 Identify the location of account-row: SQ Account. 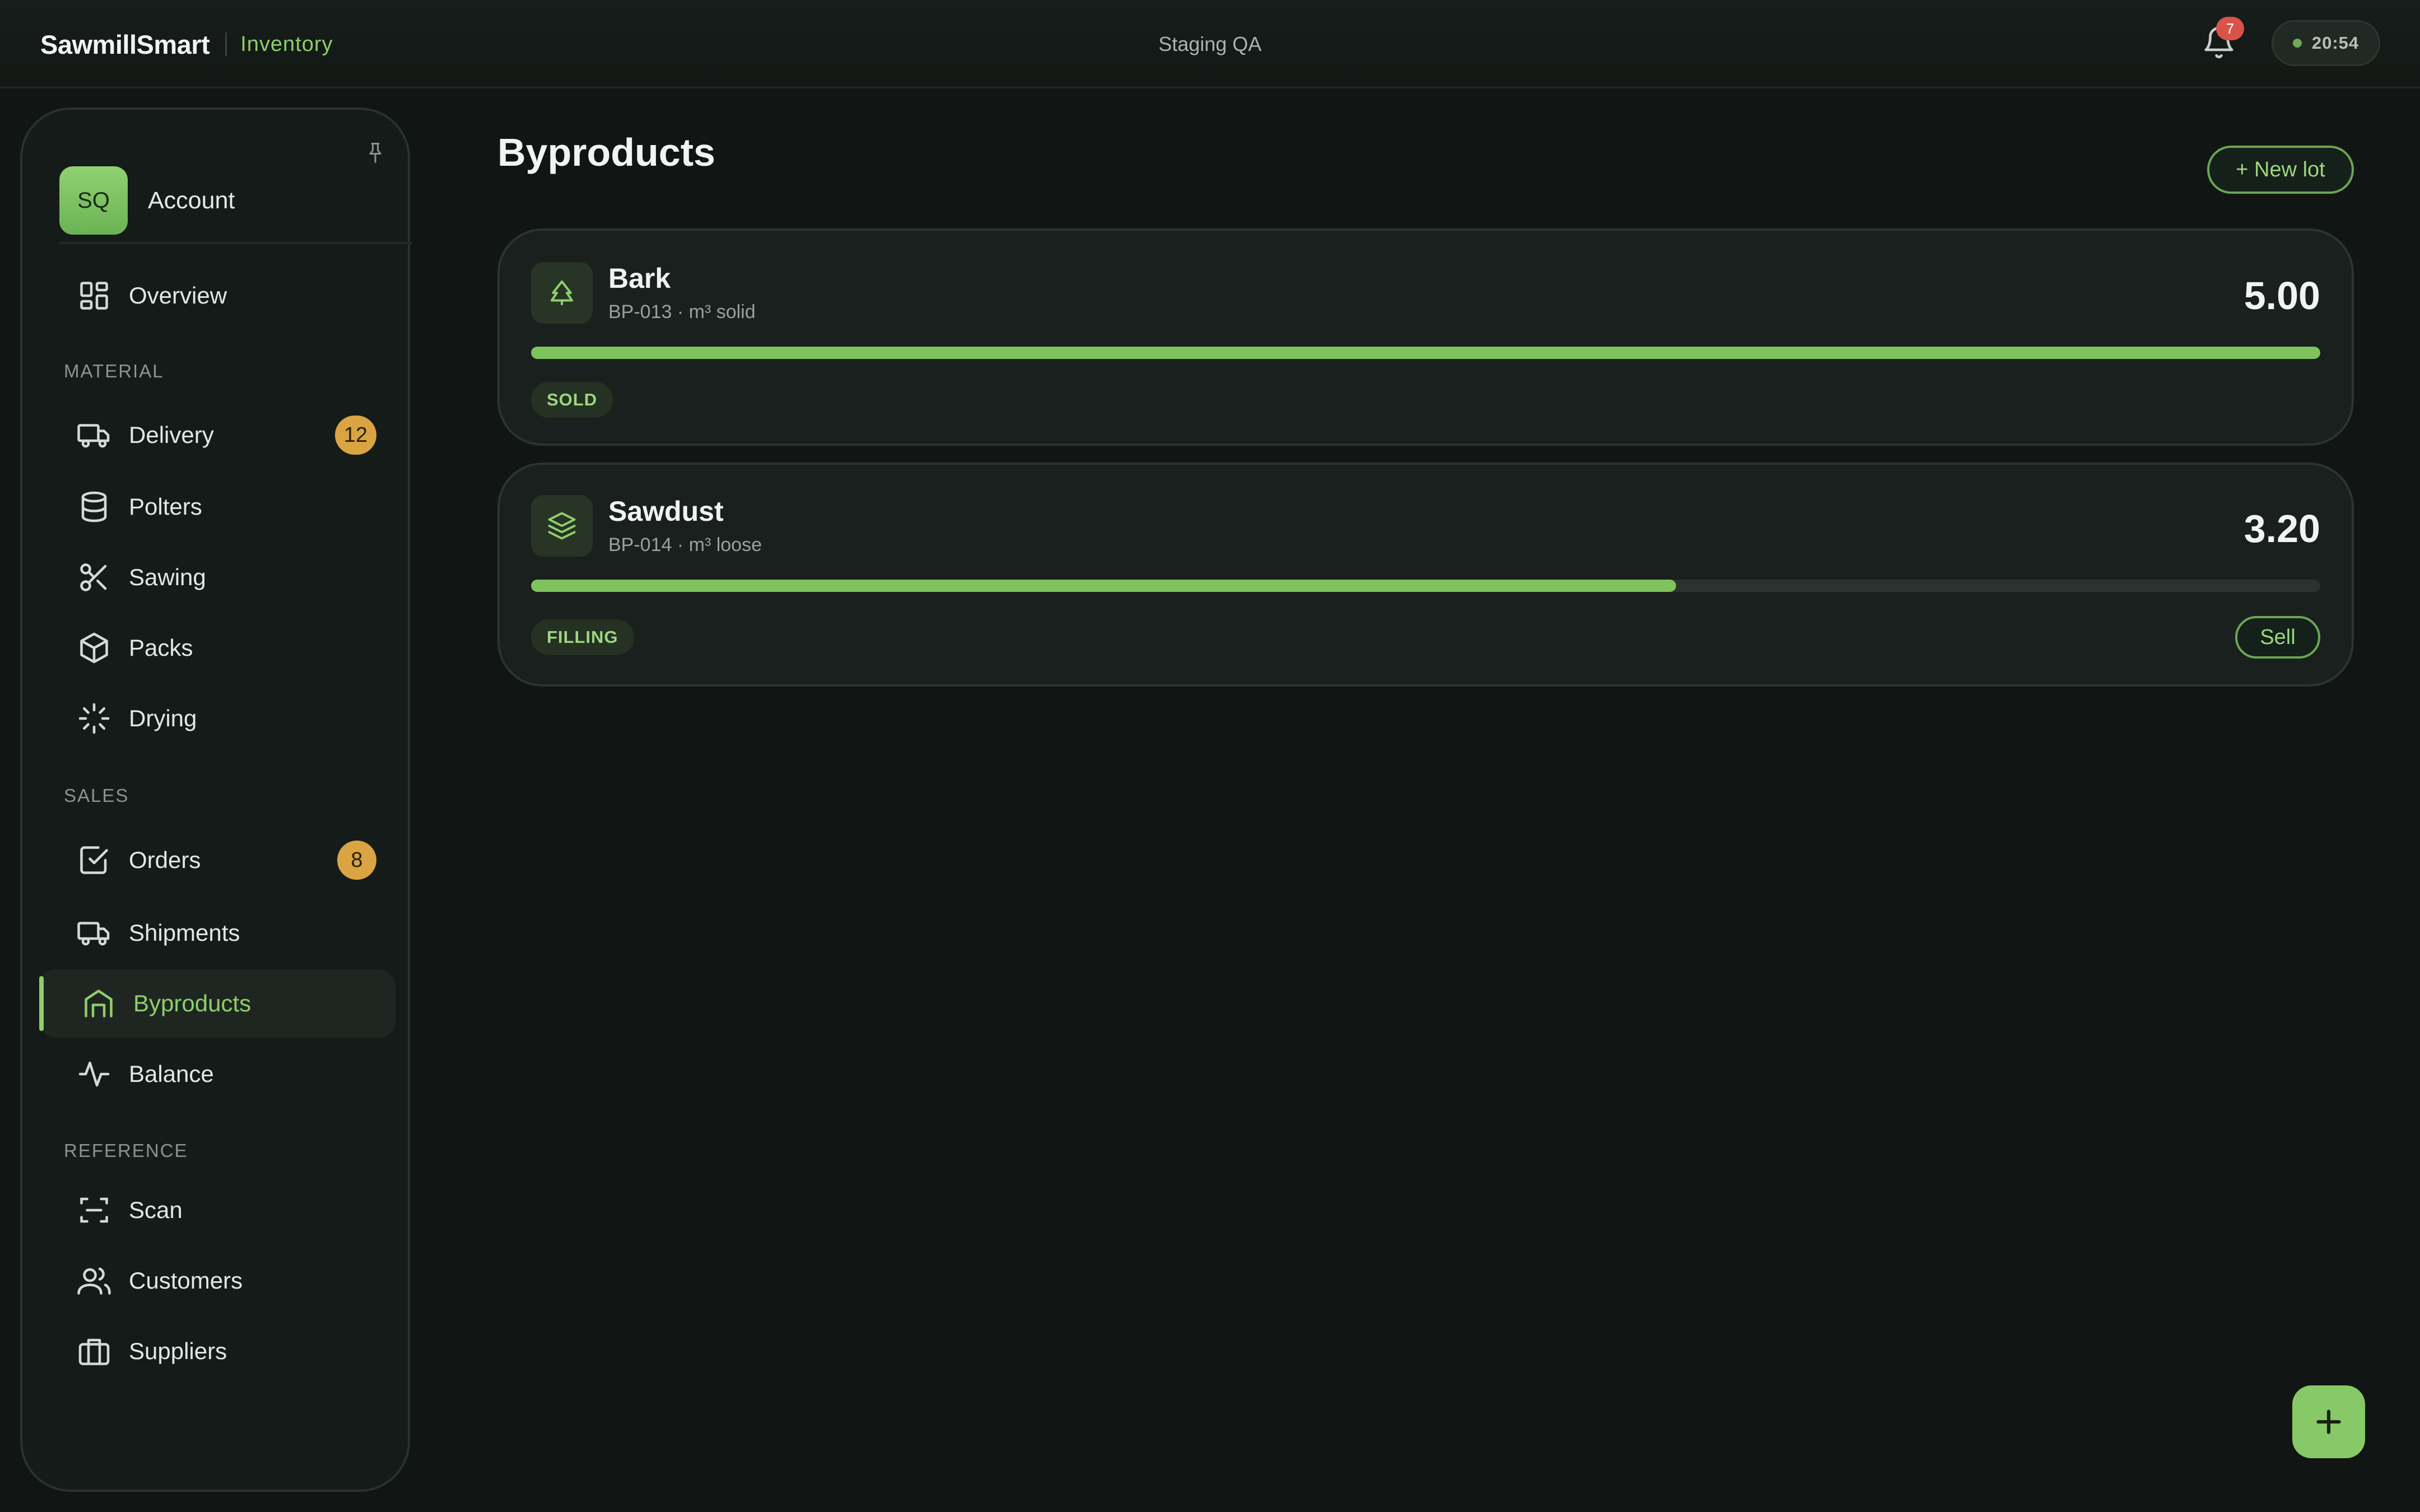
(236, 202).